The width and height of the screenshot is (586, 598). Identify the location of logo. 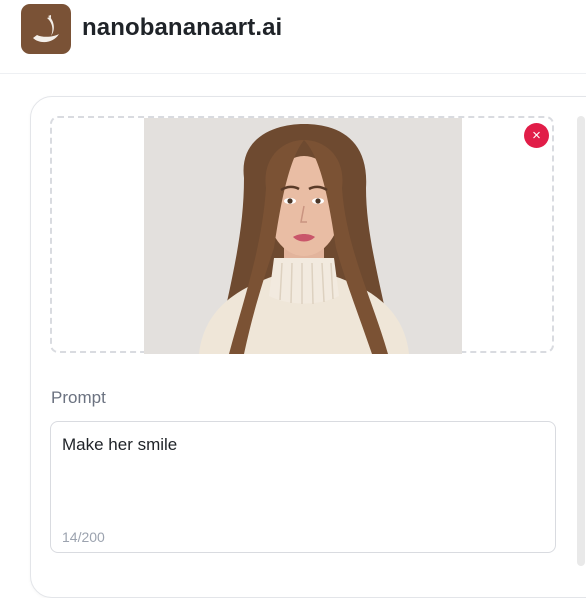
(46, 29).